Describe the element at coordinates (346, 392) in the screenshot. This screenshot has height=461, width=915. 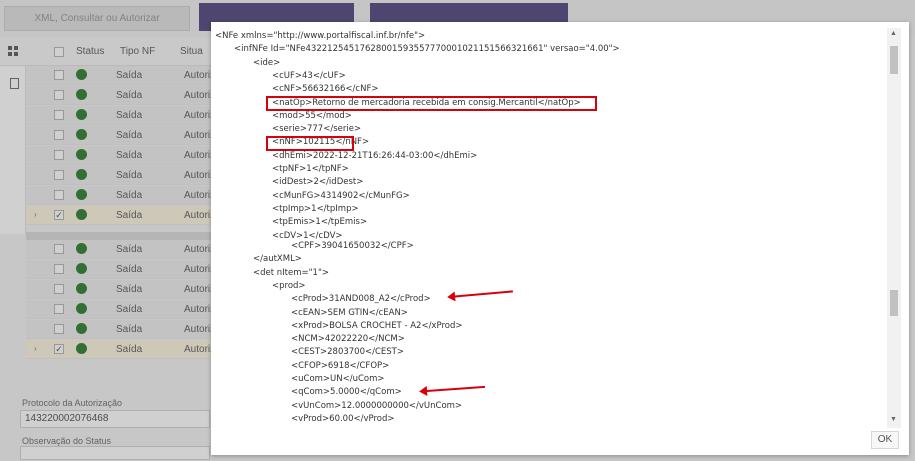
I see `xml-line: <qCom>5.0000</qCom>` at that location.